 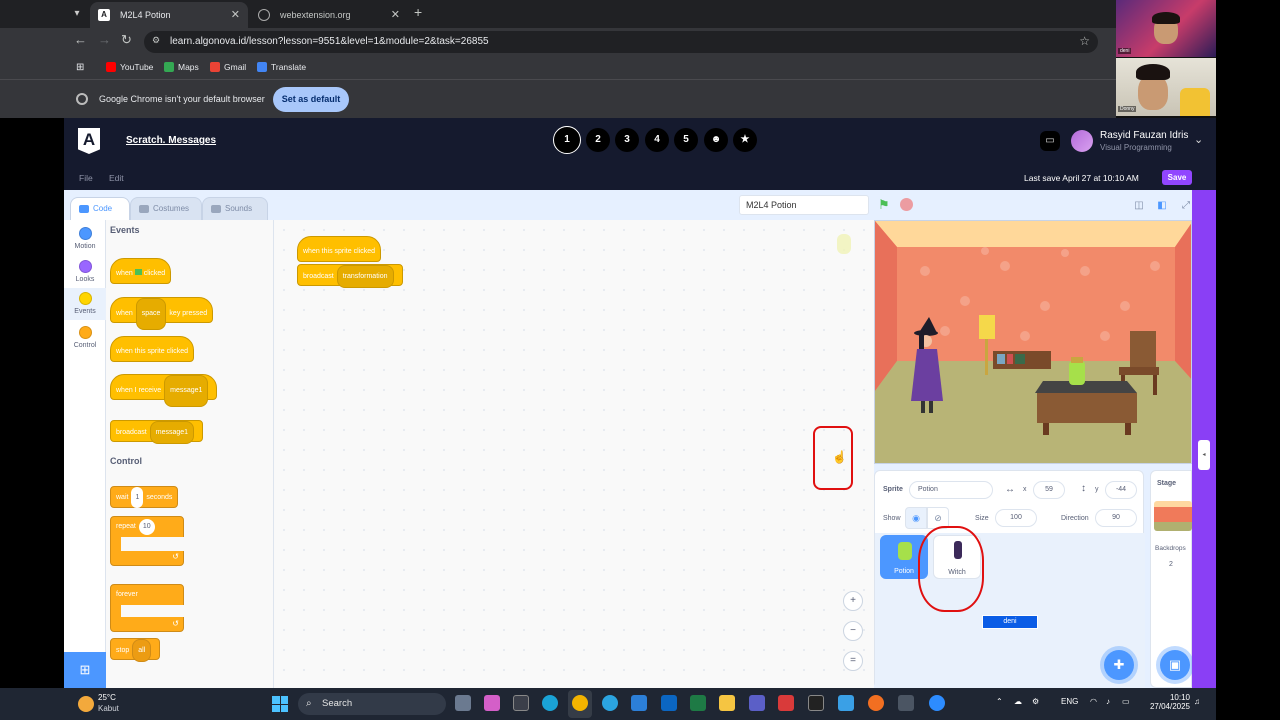 I want to click on block-stop: stop all, so click(x=135, y=650).